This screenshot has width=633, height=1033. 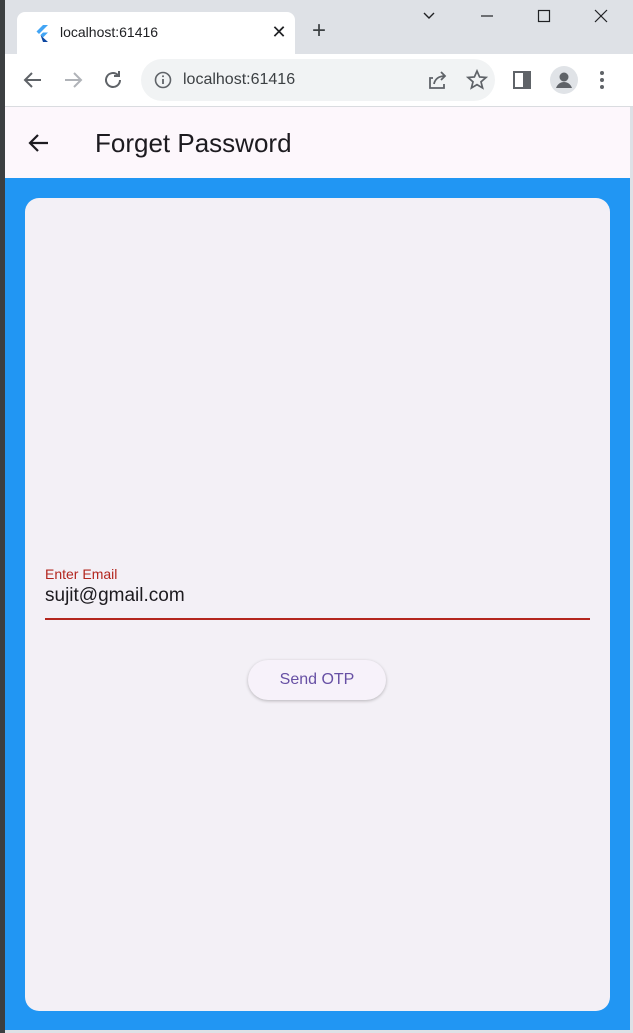 What do you see at coordinates (544, 20) in the screenshot?
I see `maximize-icon` at bounding box center [544, 20].